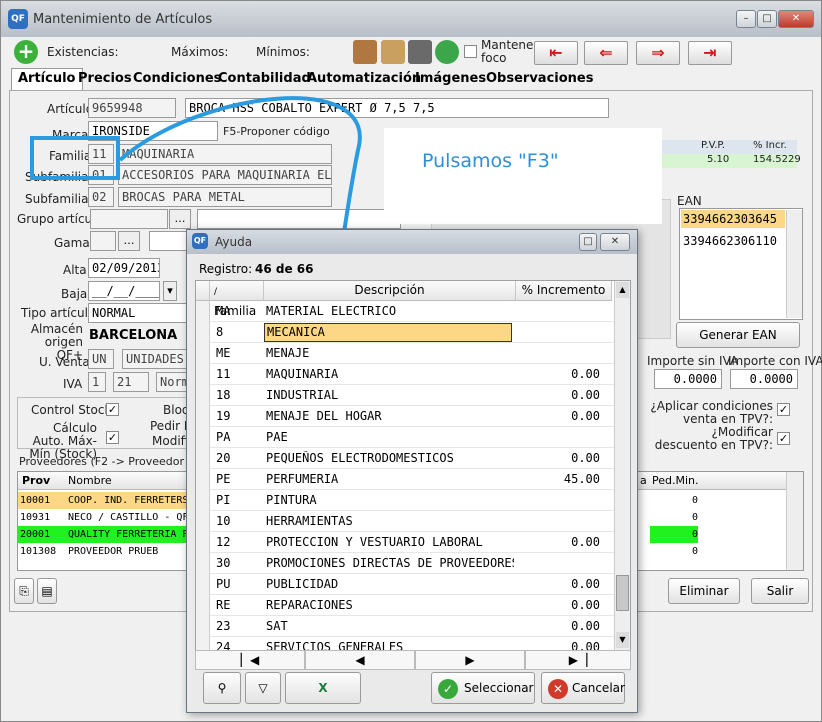 This screenshot has width=822, height=722. What do you see at coordinates (622, 466) in the screenshot?
I see `table-scrollbar: ▲ ▼` at bounding box center [622, 466].